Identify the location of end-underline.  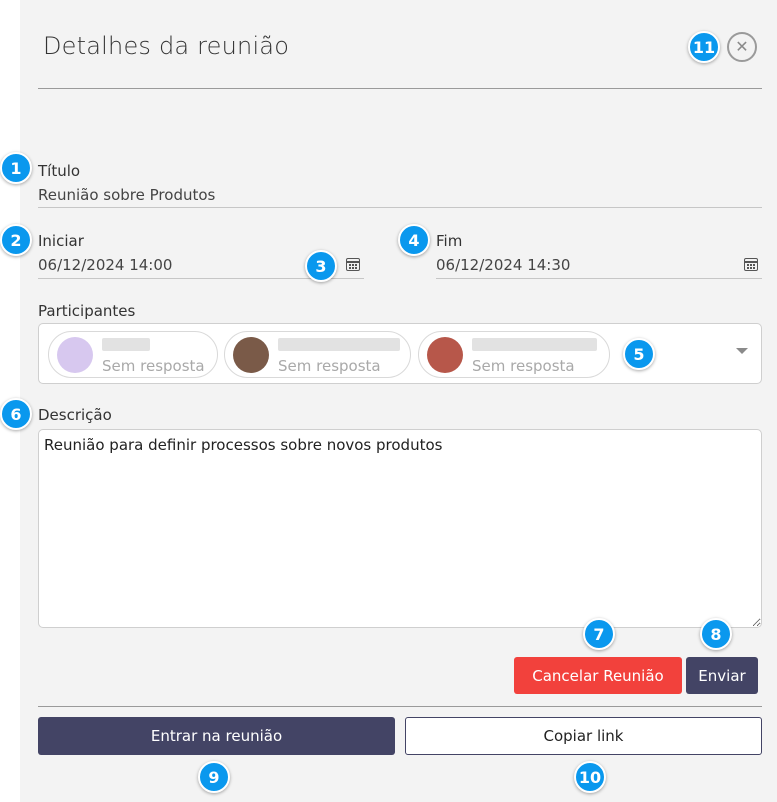
(599, 278).